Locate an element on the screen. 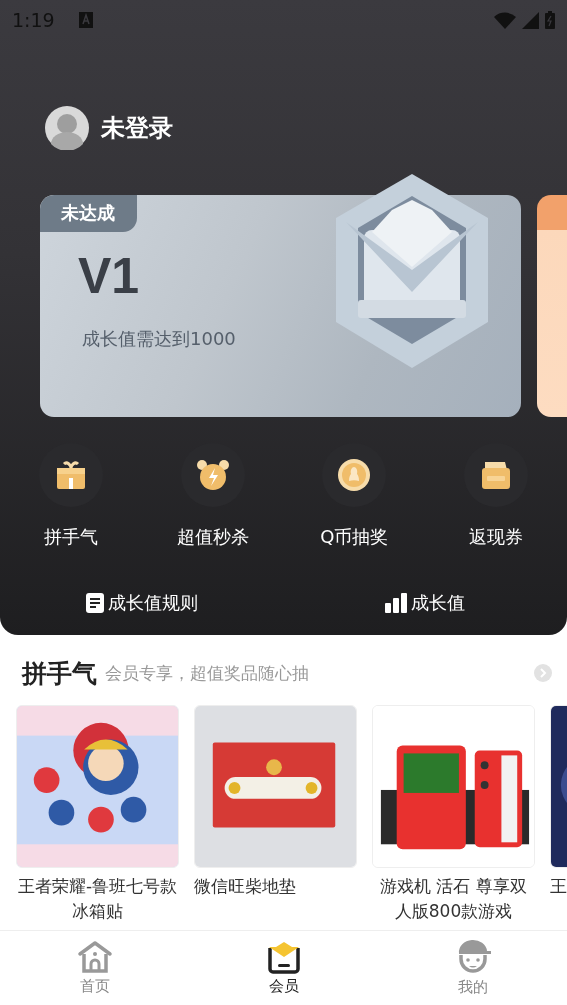 This screenshot has width=567, height=1005. benefit-label: 超值秒杀 is located at coordinates (212, 537).